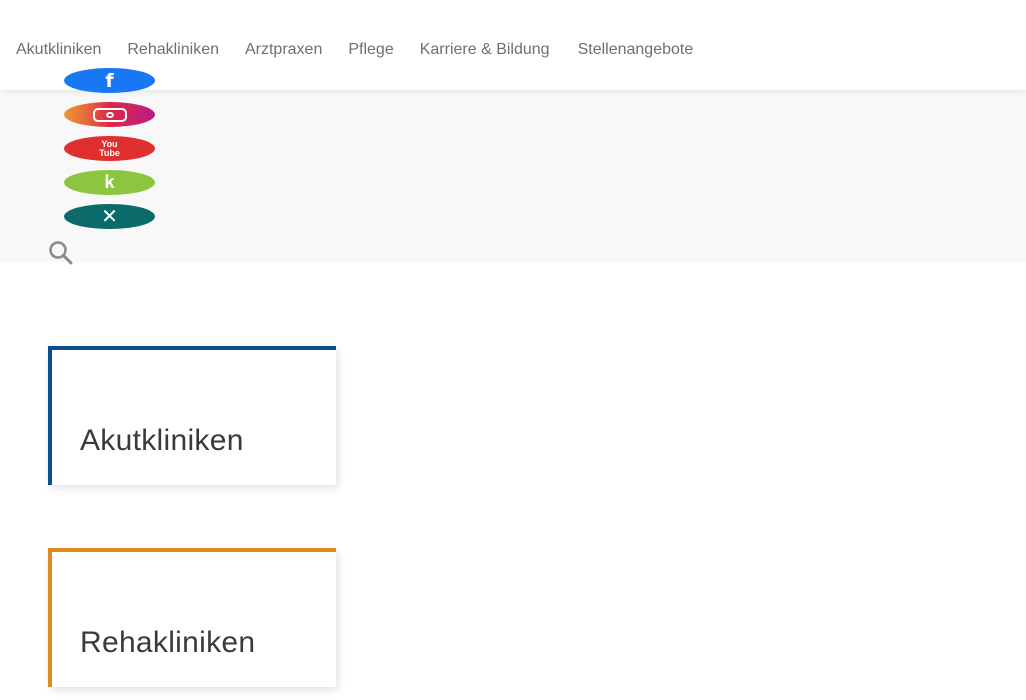 The height and width of the screenshot is (700, 1026). Describe the element at coordinates (58, 50) in the screenshot. I see `nav-item-akutkliniken: Akutkliniken` at that location.